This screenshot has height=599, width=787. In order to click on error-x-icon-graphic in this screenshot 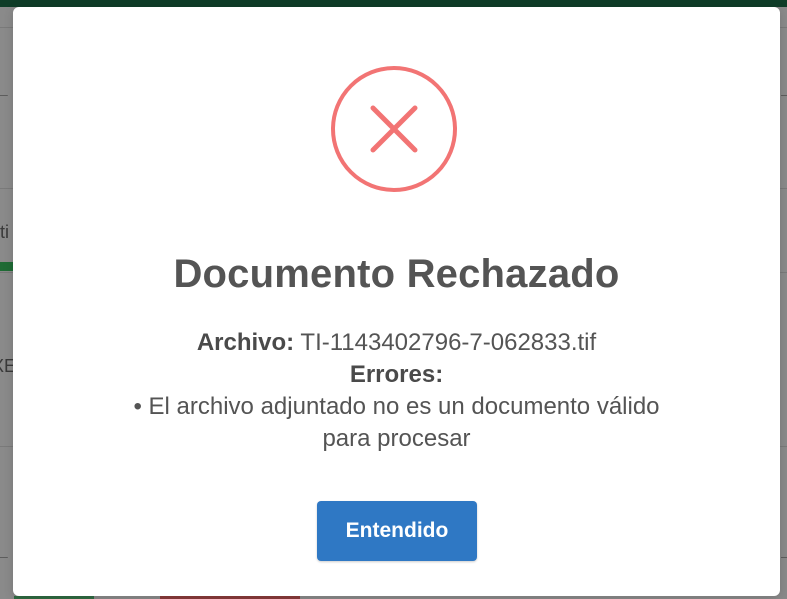, I will do `click(394, 129)`.